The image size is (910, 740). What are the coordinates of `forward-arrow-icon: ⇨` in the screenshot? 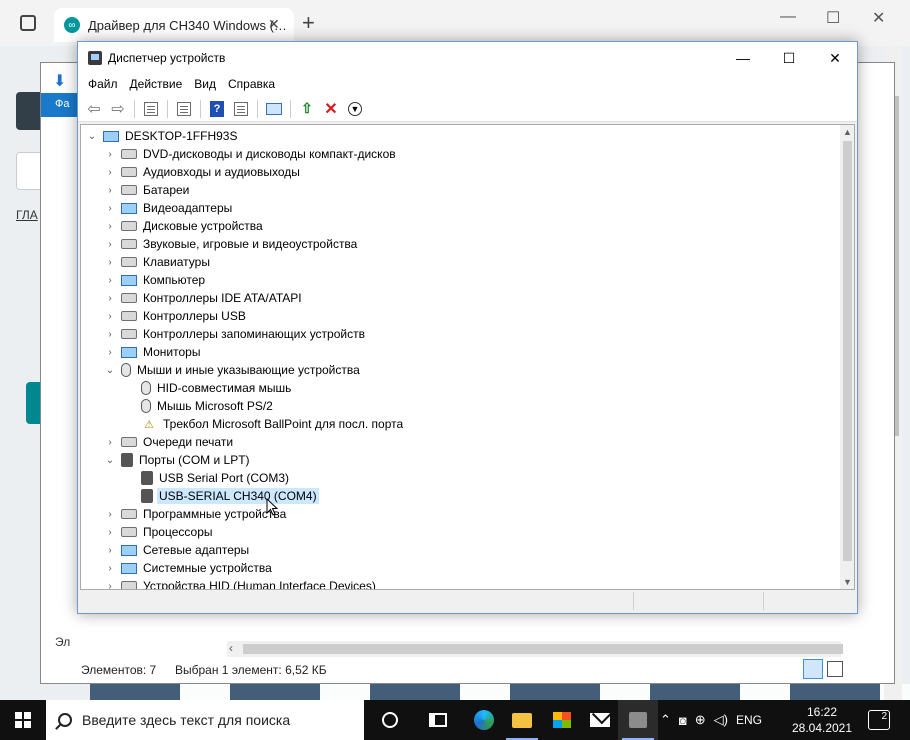 It's located at (118, 109).